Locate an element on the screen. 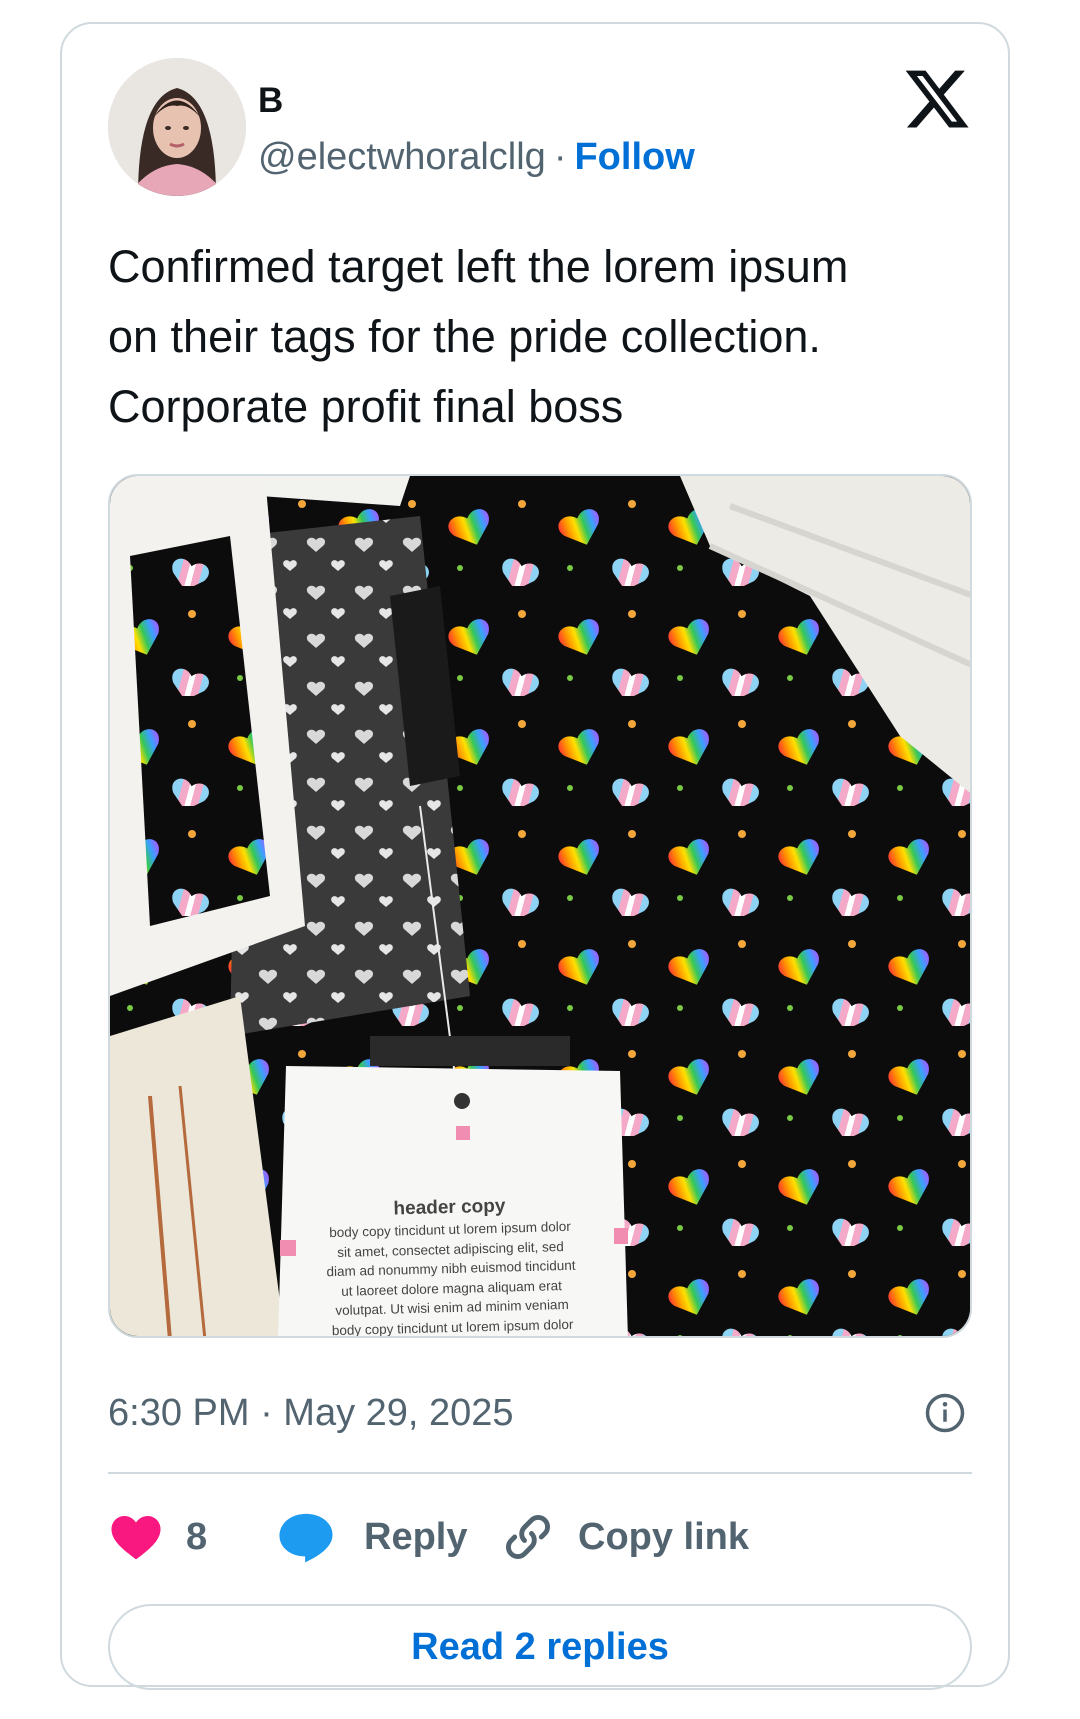 Image resolution: width=1080 pixels, height=1719 pixels. reply-button: Reply is located at coordinates (371, 1537).